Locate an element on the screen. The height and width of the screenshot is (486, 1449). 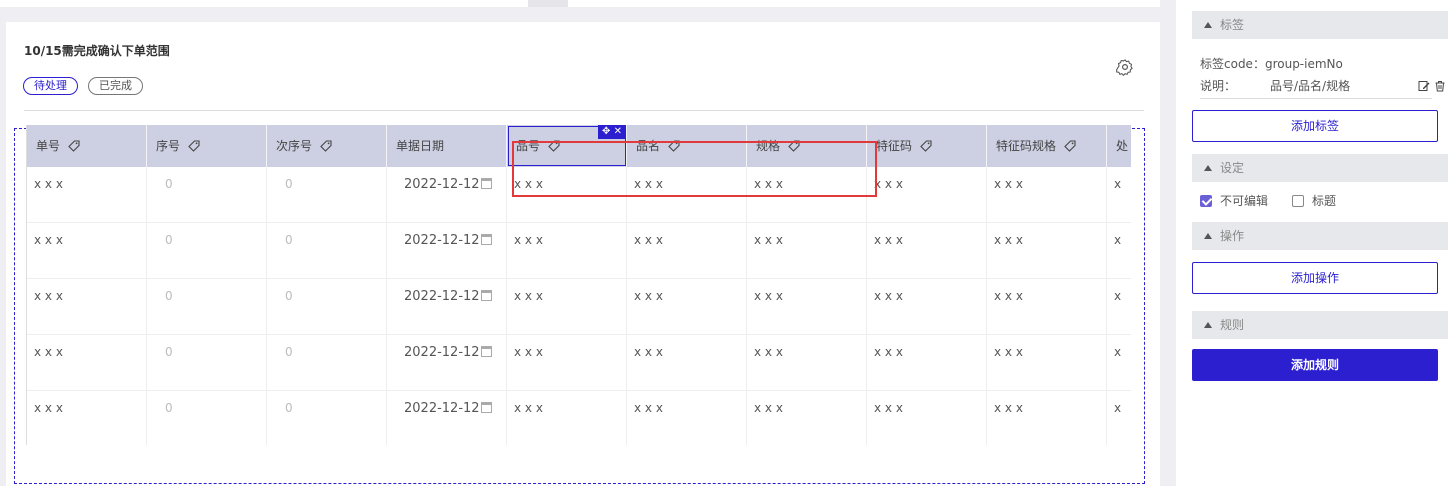
col-header: 序号 is located at coordinates (207, 146).